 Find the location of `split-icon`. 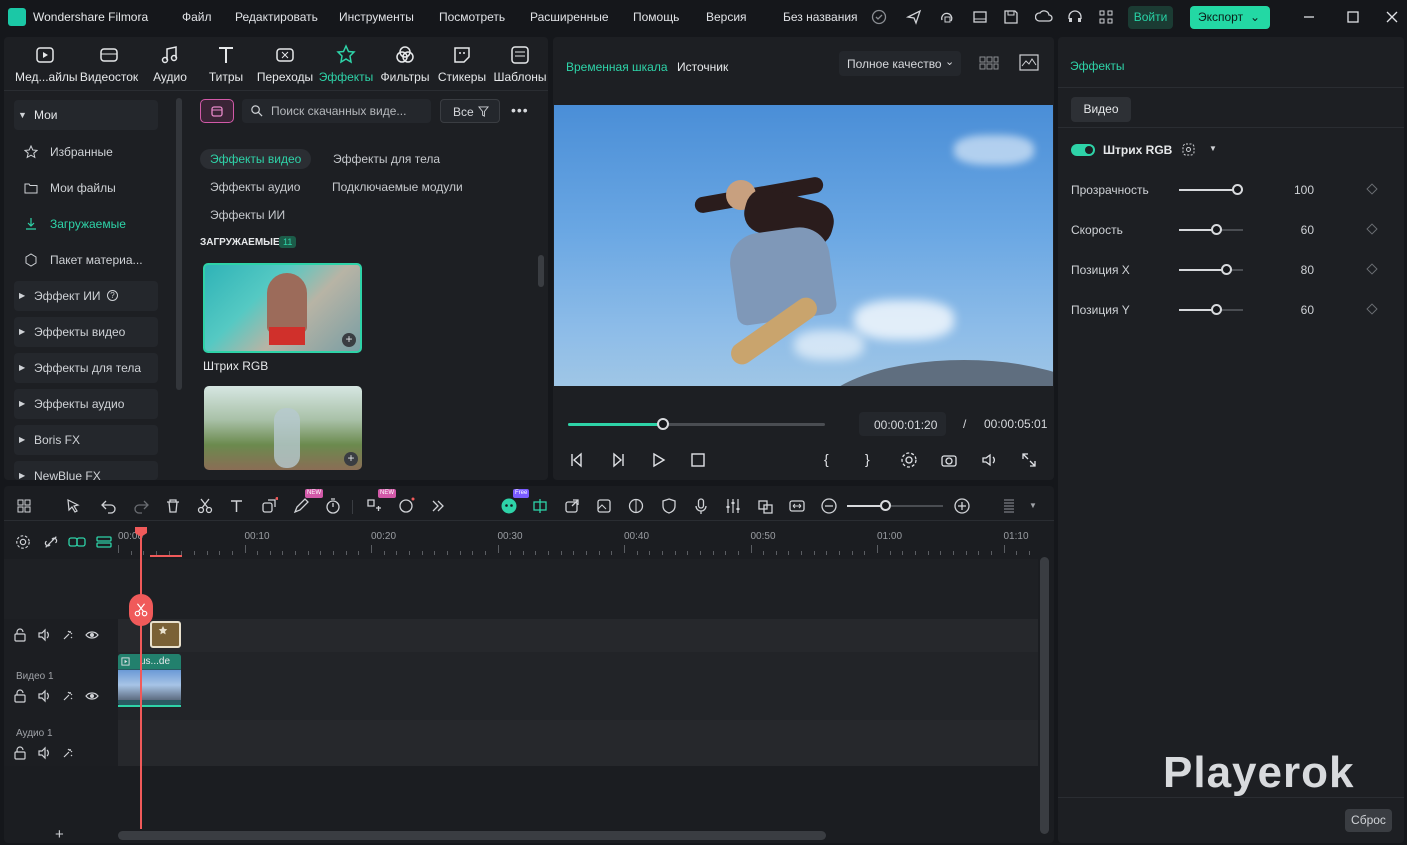

split-icon is located at coordinates (205, 506).